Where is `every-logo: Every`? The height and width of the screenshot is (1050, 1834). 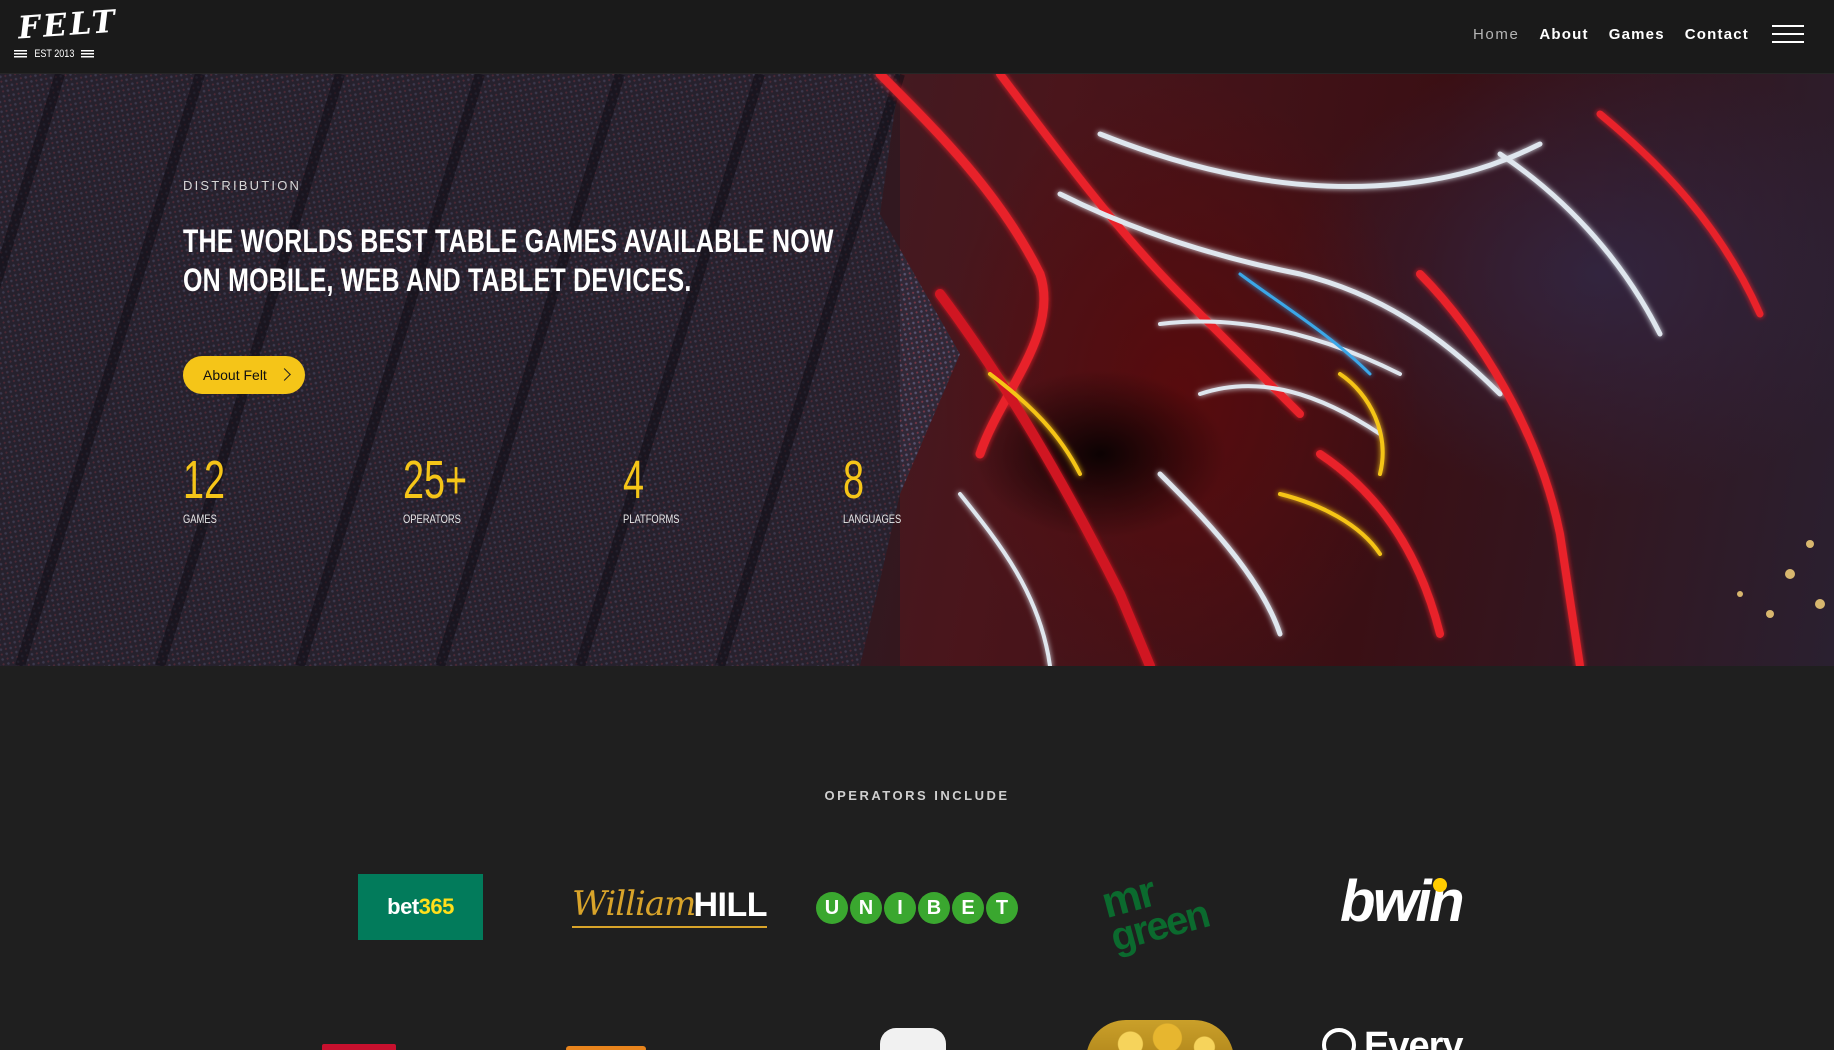
every-logo: Every is located at coordinates (1408, 1033).